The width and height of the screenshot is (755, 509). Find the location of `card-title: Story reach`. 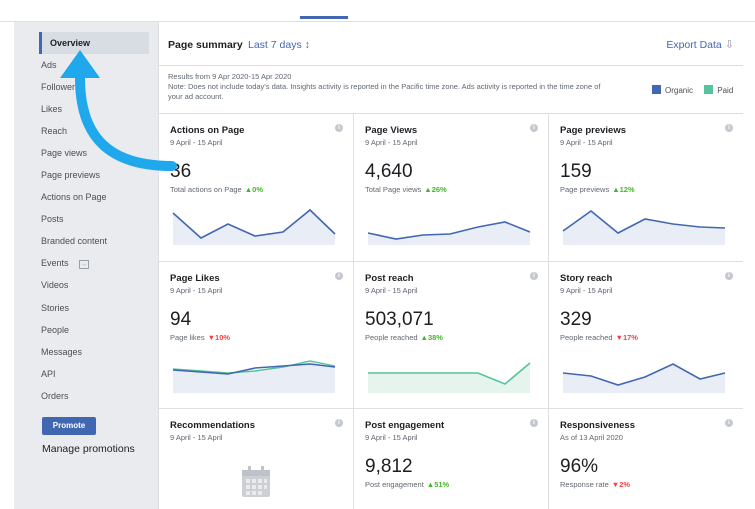

card-title: Story reach is located at coordinates (586, 278).